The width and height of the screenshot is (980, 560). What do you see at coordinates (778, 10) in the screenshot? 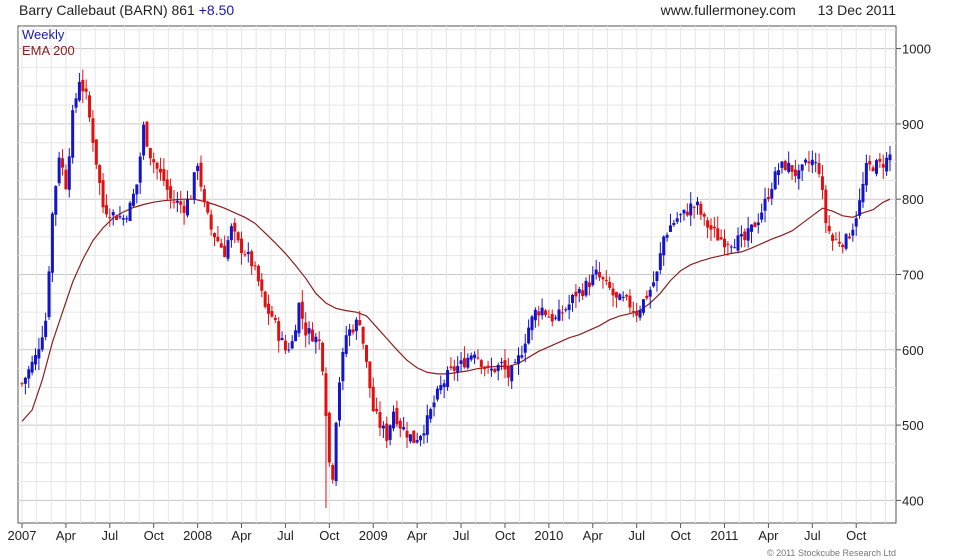
I see `header-right: www.fullermoney.com 13 Dec 2011` at bounding box center [778, 10].